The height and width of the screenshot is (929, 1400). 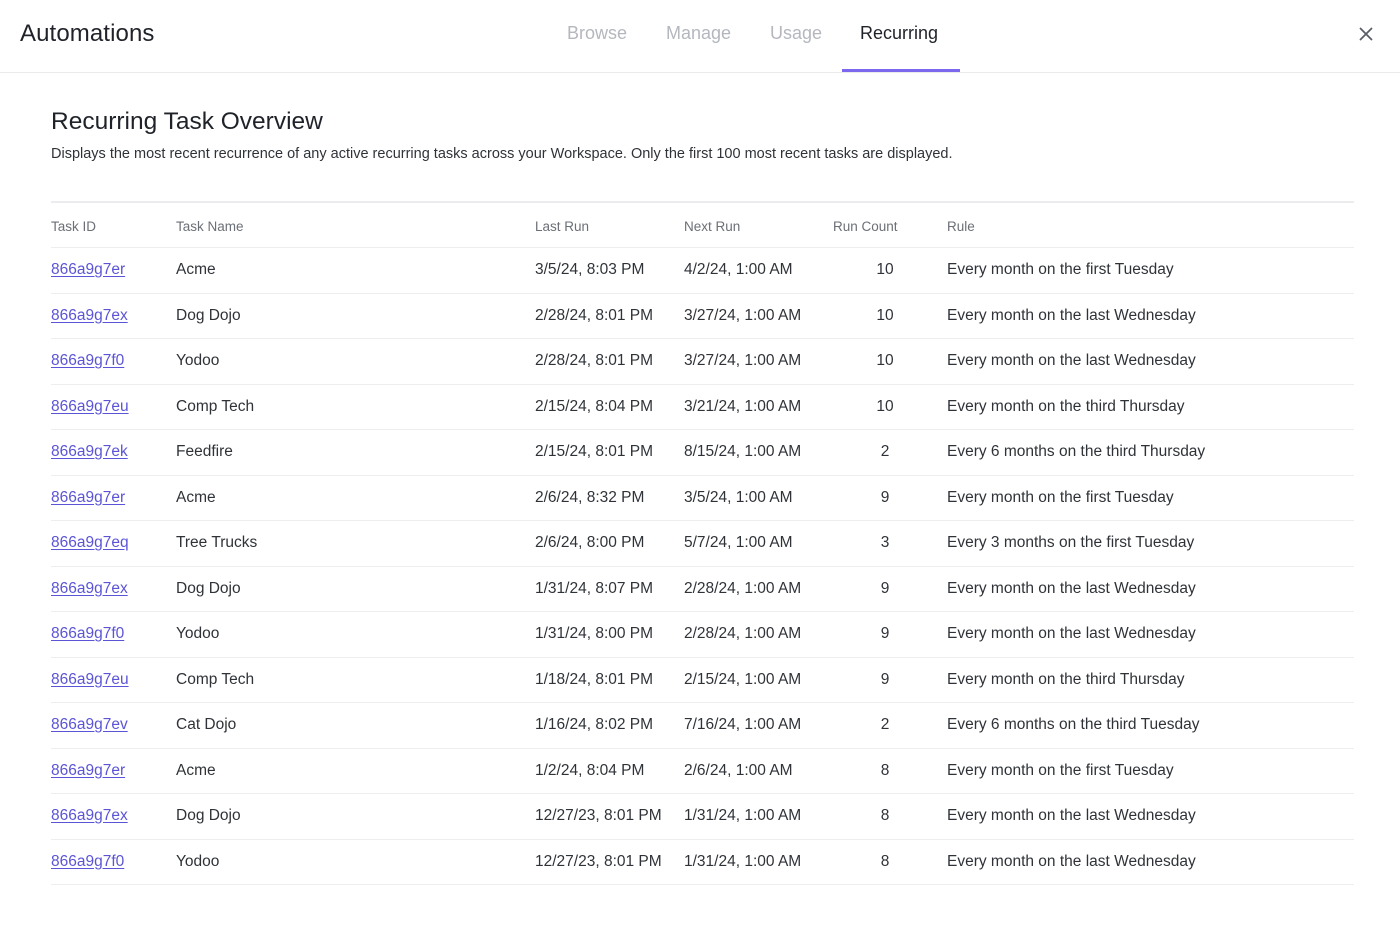 I want to click on tab-manage: Manage, so click(x=698, y=33).